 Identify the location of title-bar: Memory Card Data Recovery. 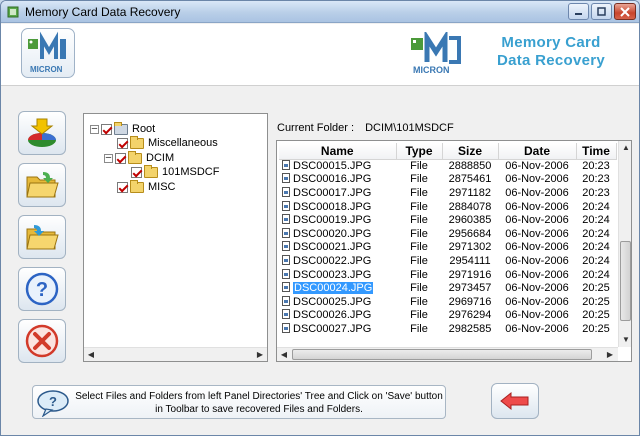
(320, 12).